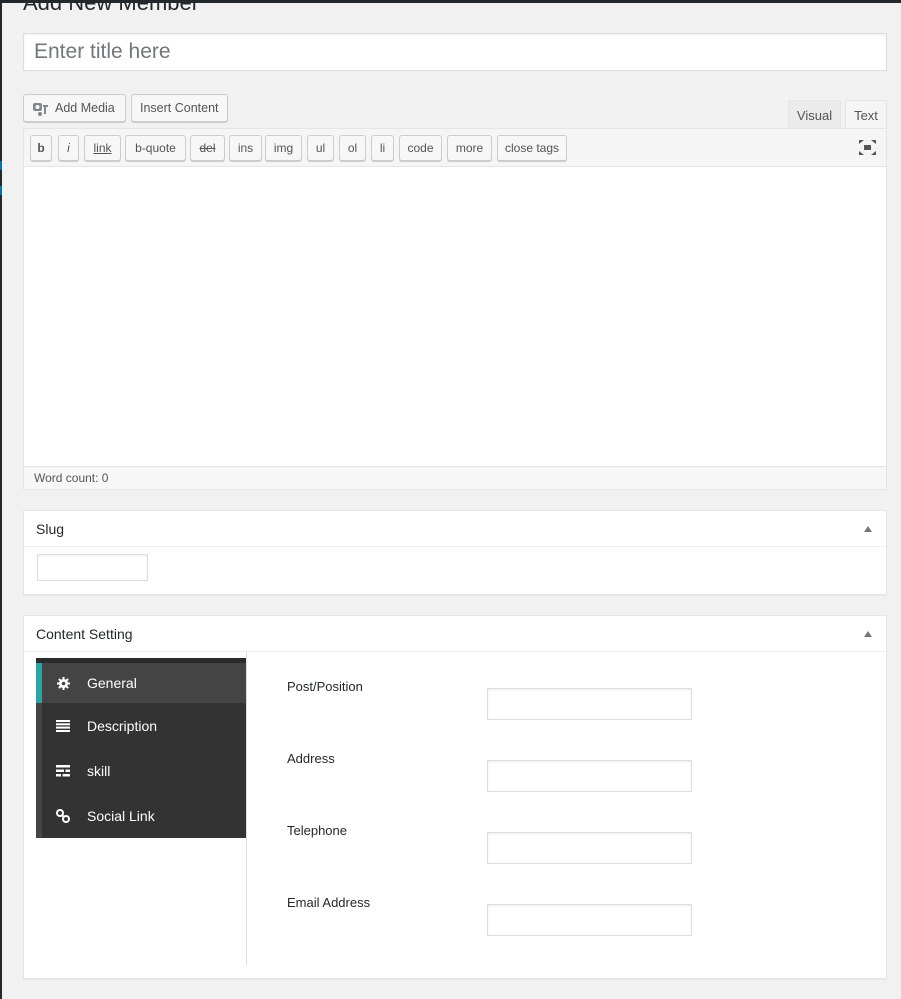 The width and height of the screenshot is (901, 999). What do you see at coordinates (455, 52) in the screenshot?
I see `title-input` at bounding box center [455, 52].